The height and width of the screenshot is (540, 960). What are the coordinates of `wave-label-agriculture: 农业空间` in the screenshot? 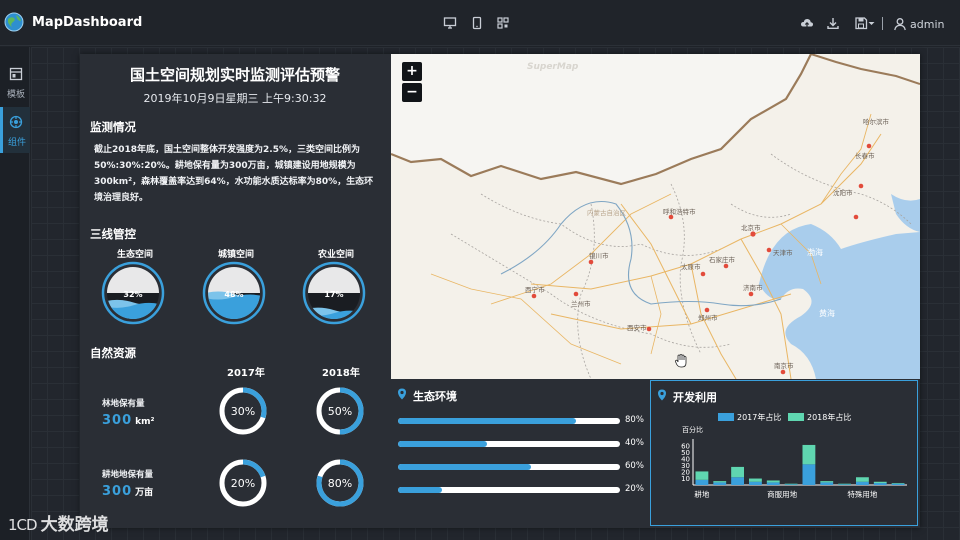 It's located at (335, 255).